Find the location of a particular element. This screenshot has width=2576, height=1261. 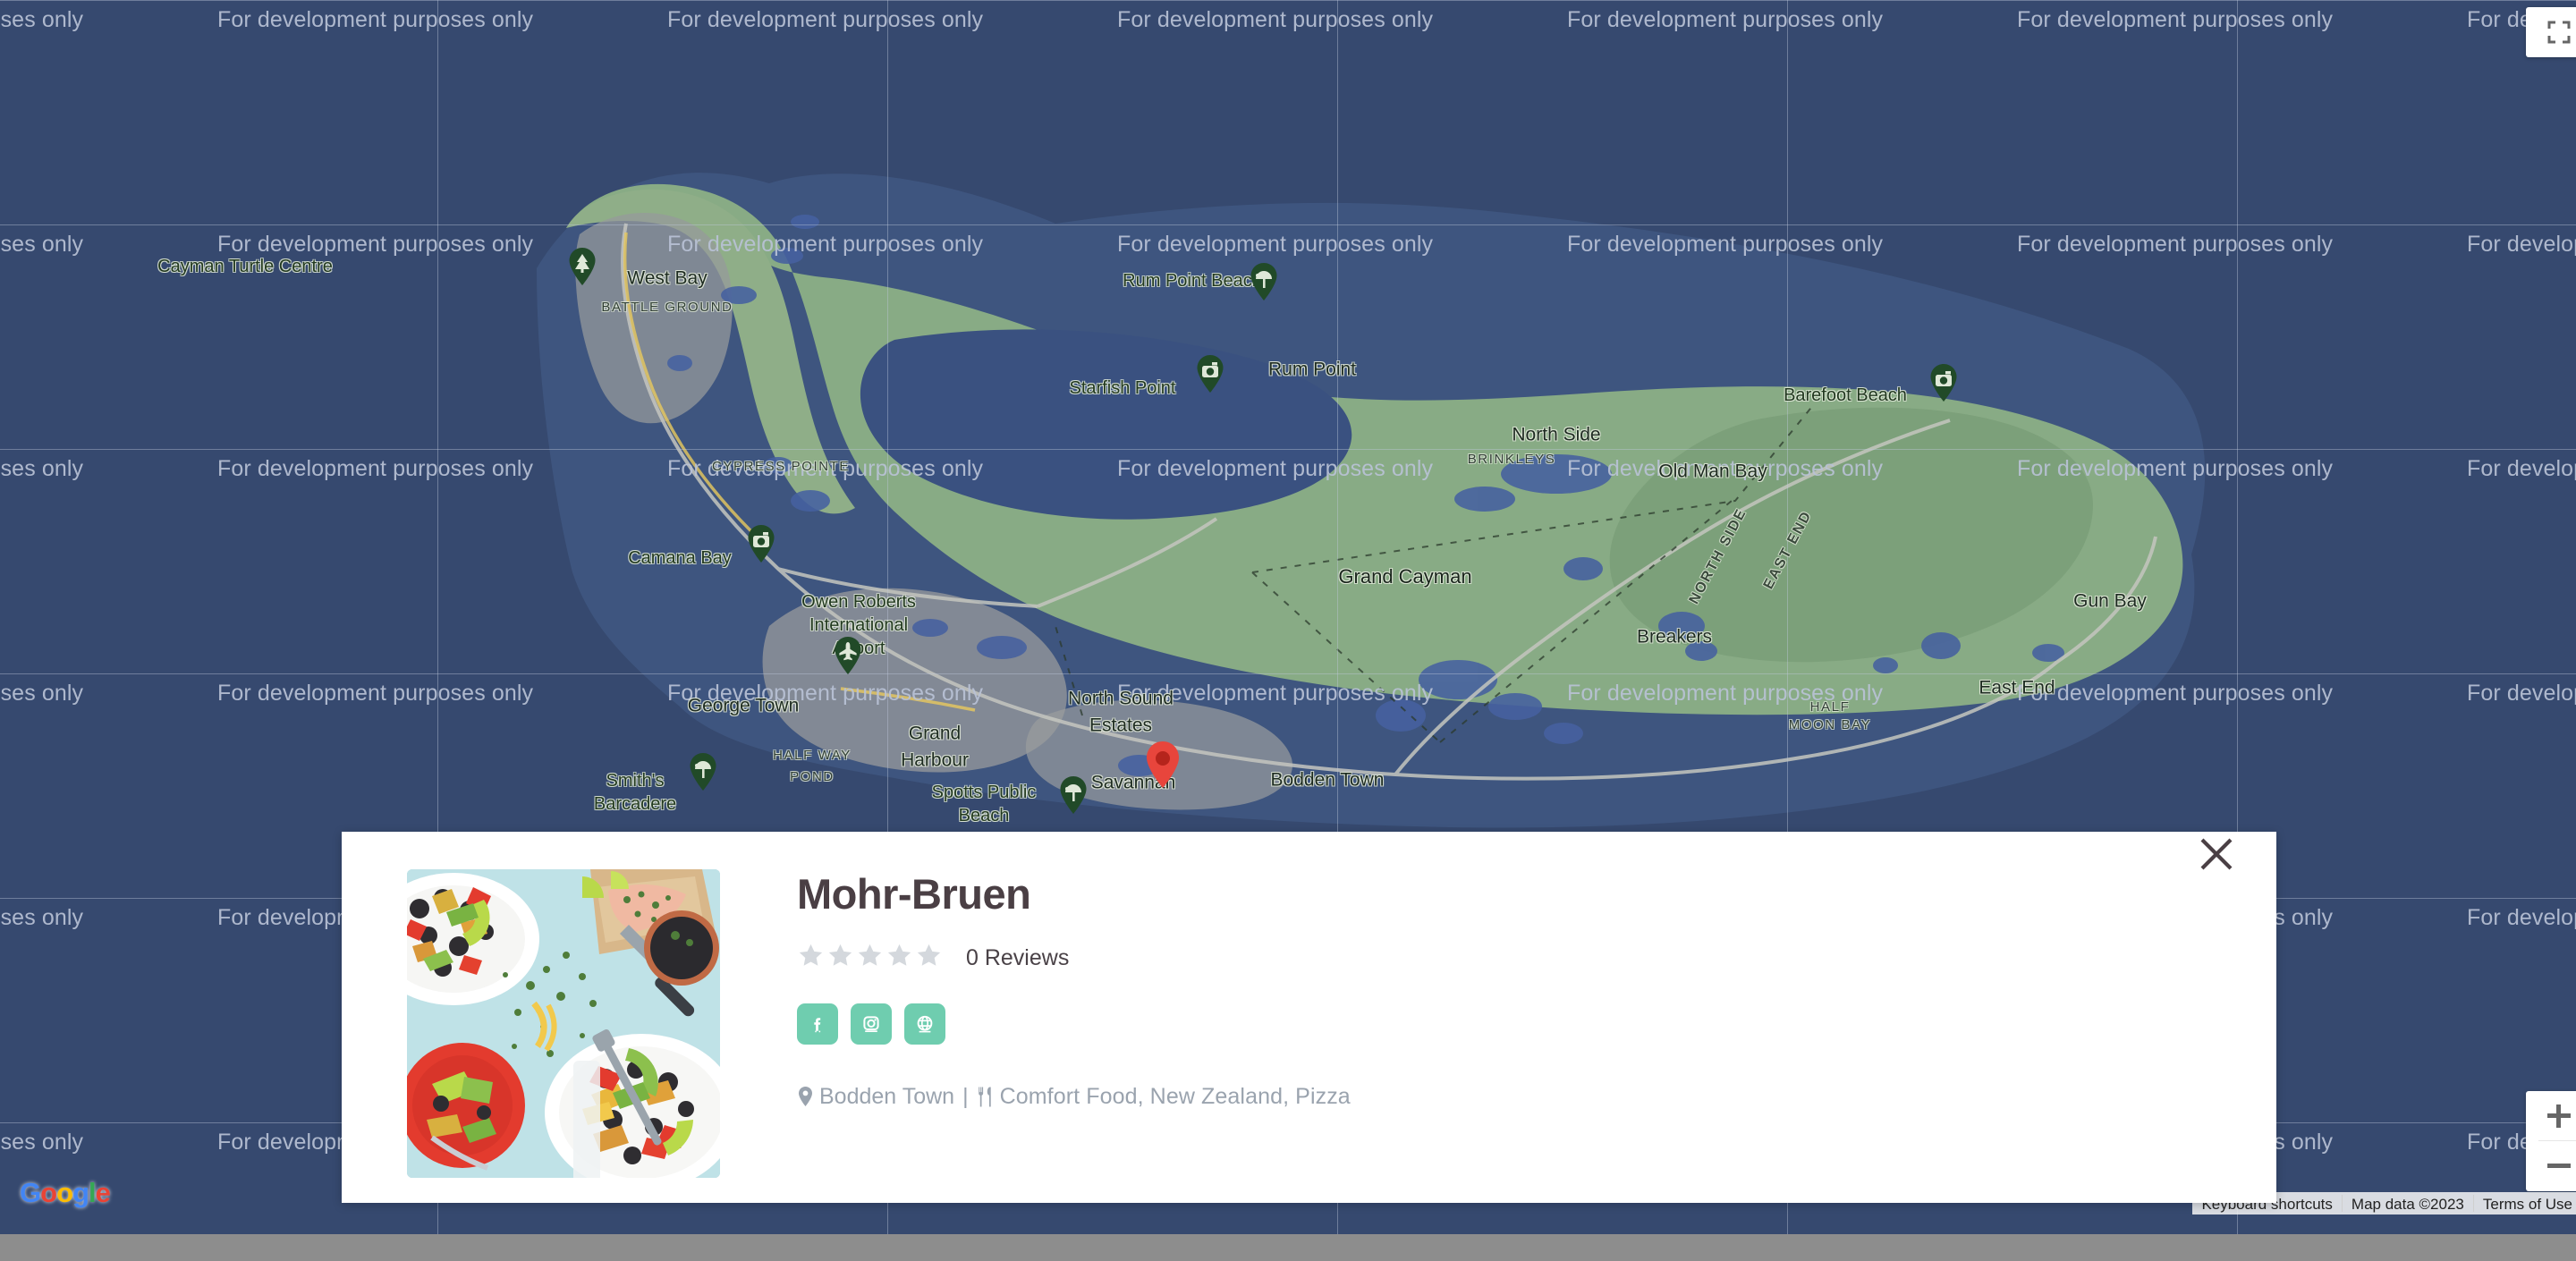

review-count: 0 Reviews is located at coordinates (1018, 957).